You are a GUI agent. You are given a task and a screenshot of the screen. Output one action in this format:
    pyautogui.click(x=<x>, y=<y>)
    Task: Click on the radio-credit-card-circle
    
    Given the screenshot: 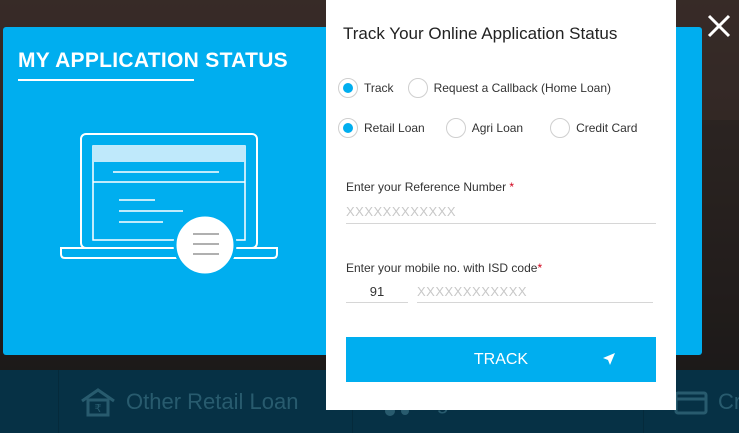 What is the action you would take?
    pyautogui.click(x=560, y=128)
    